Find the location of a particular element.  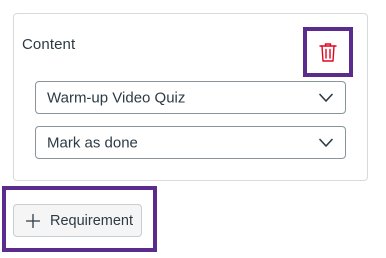

delete-highlight-frame is located at coordinates (328, 52).